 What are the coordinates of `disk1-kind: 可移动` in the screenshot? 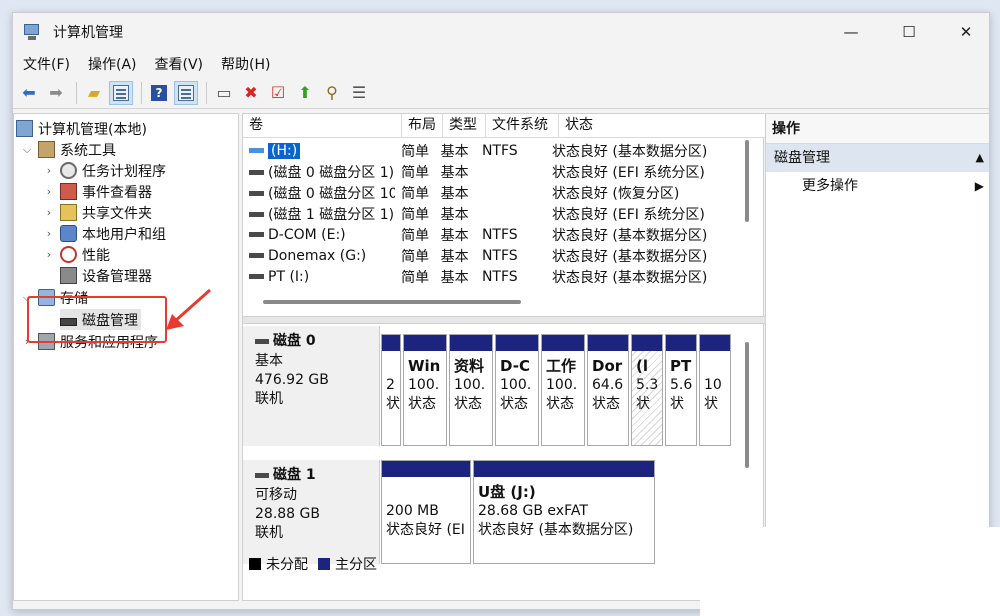 It's located at (276, 495).